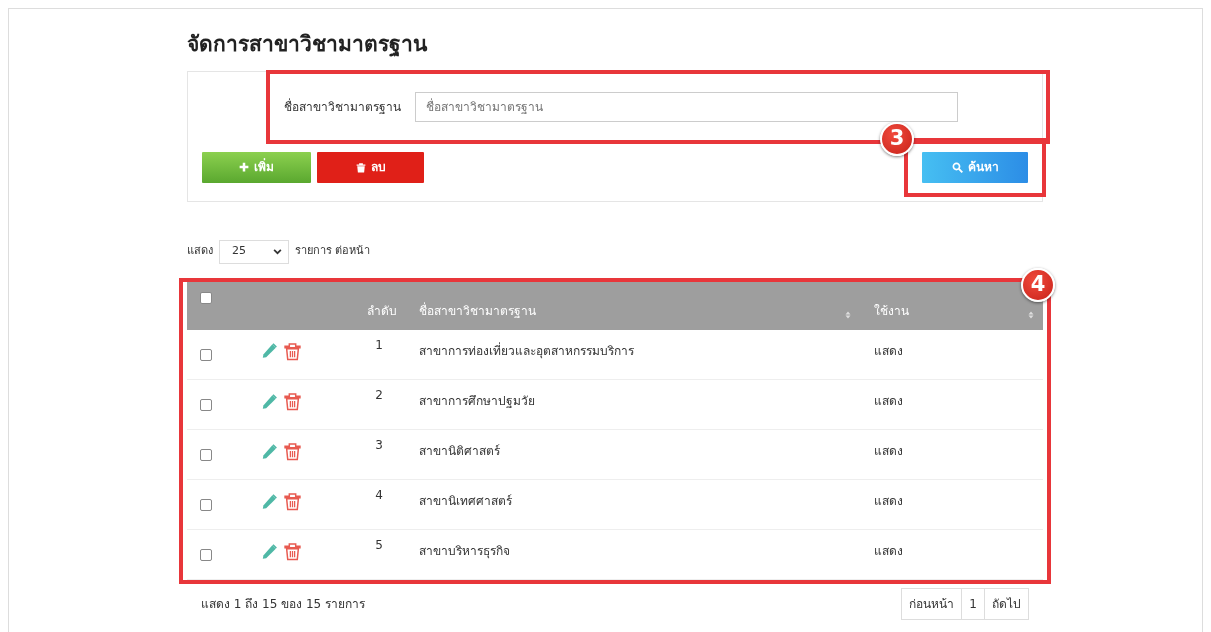 The width and height of the screenshot is (1211, 632). Describe the element at coordinates (465, 501) in the screenshot. I see `branch-name: สาขานิเทศศาสตร์` at that location.